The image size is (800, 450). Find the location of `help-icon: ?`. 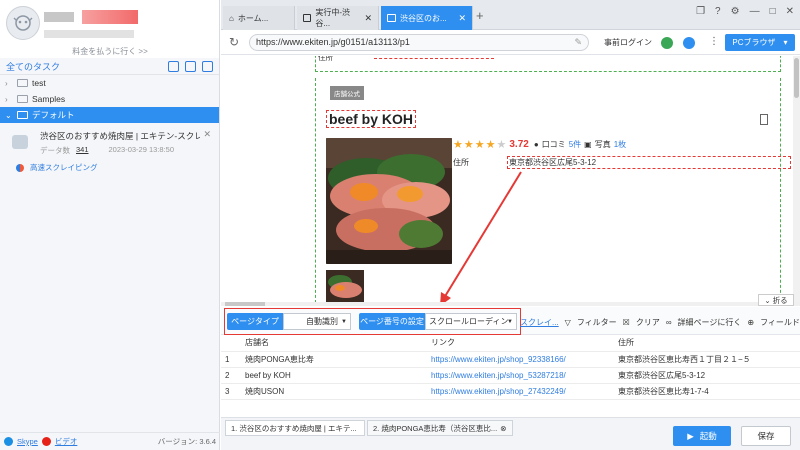

help-icon: ? is located at coordinates (718, 11).